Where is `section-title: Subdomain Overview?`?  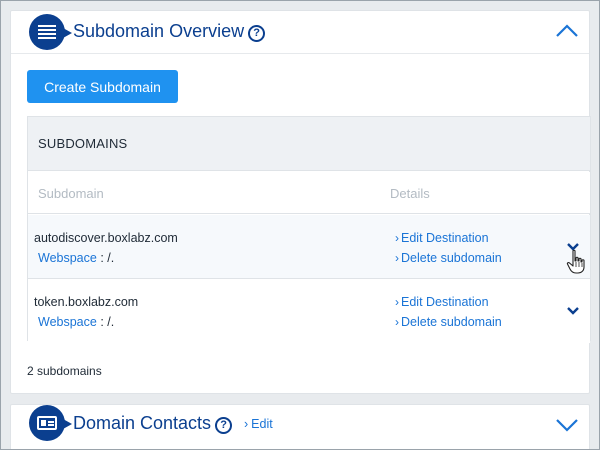
section-title: Subdomain Overview? is located at coordinates (169, 31).